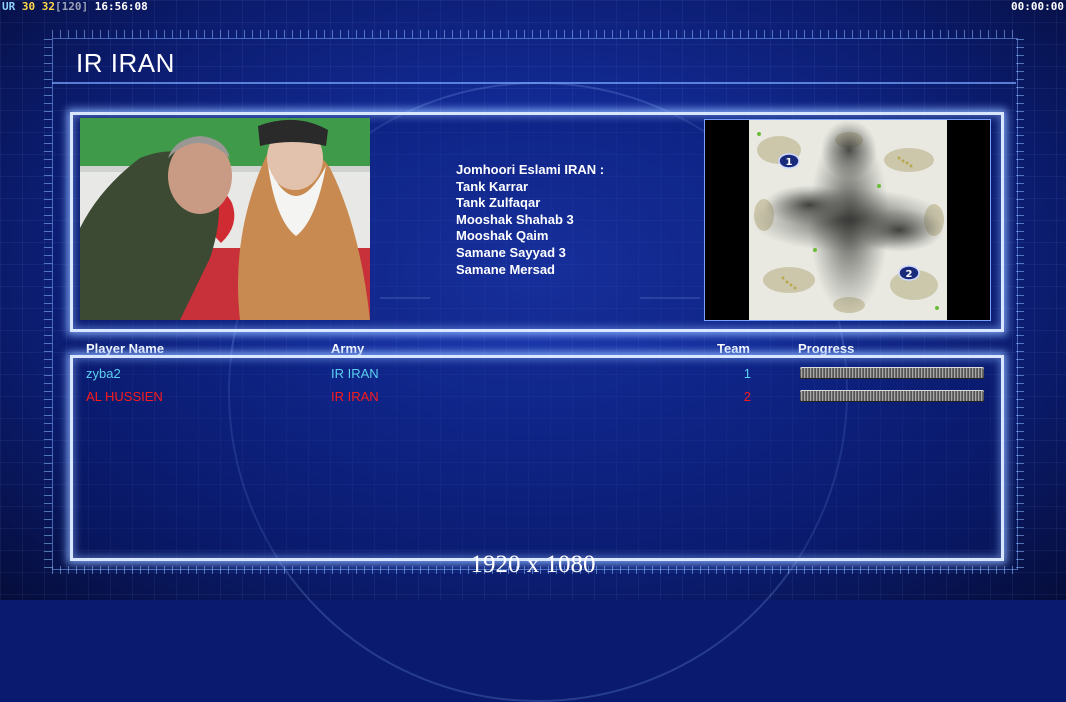 This screenshot has width=1066, height=702. I want to click on page-title: IR IRAN, so click(125, 63).